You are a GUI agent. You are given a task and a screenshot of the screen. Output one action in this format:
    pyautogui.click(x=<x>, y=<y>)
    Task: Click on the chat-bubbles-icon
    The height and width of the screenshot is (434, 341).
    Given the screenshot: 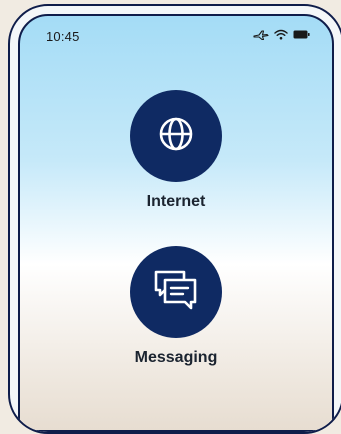 What is the action you would take?
    pyautogui.click(x=176, y=292)
    